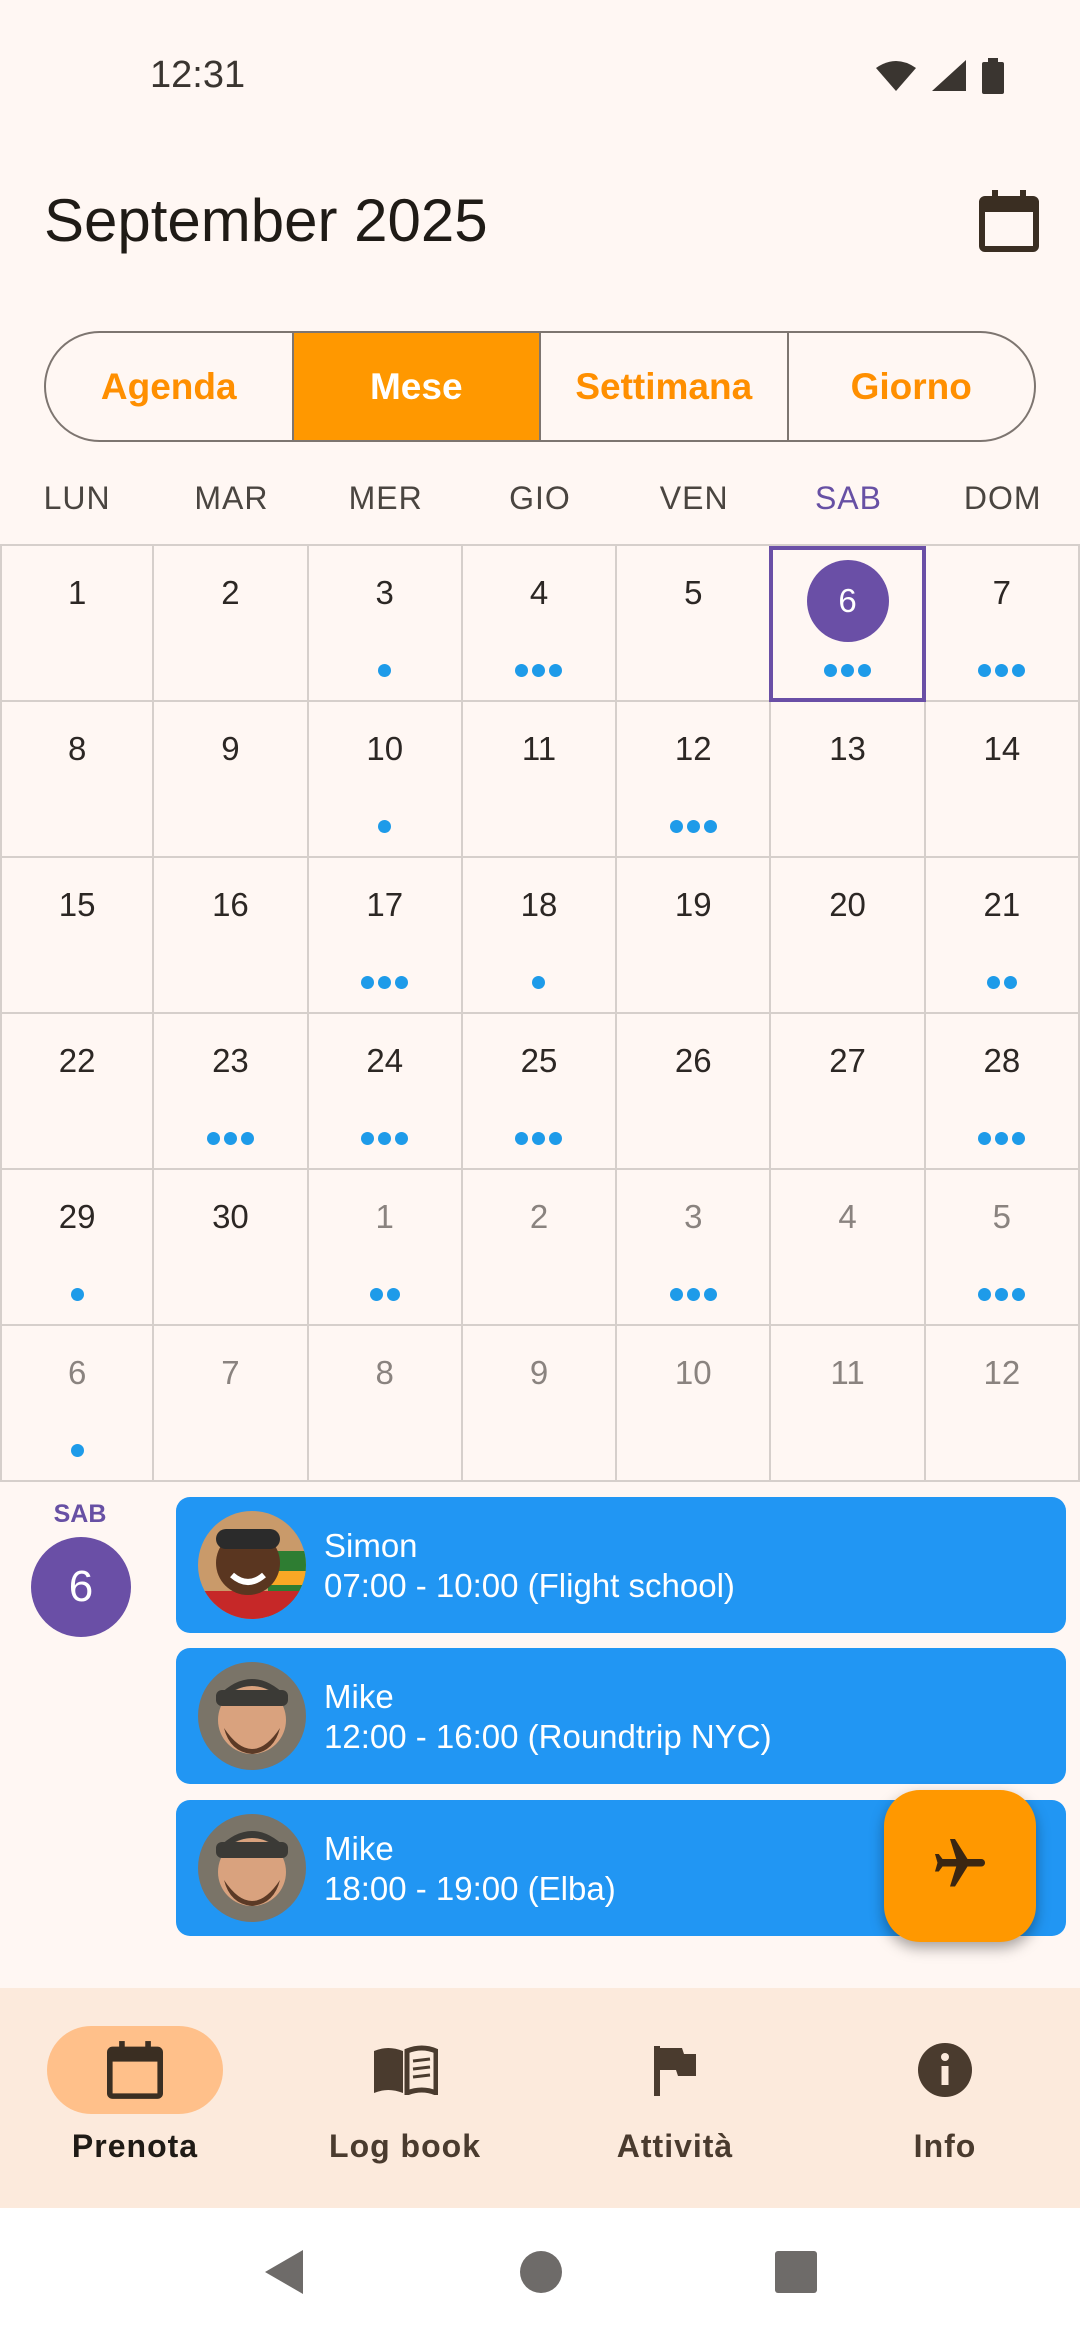 The height and width of the screenshot is (2340, 1080). I want to click on tab-agenda: Agenda, so click(170, 386).